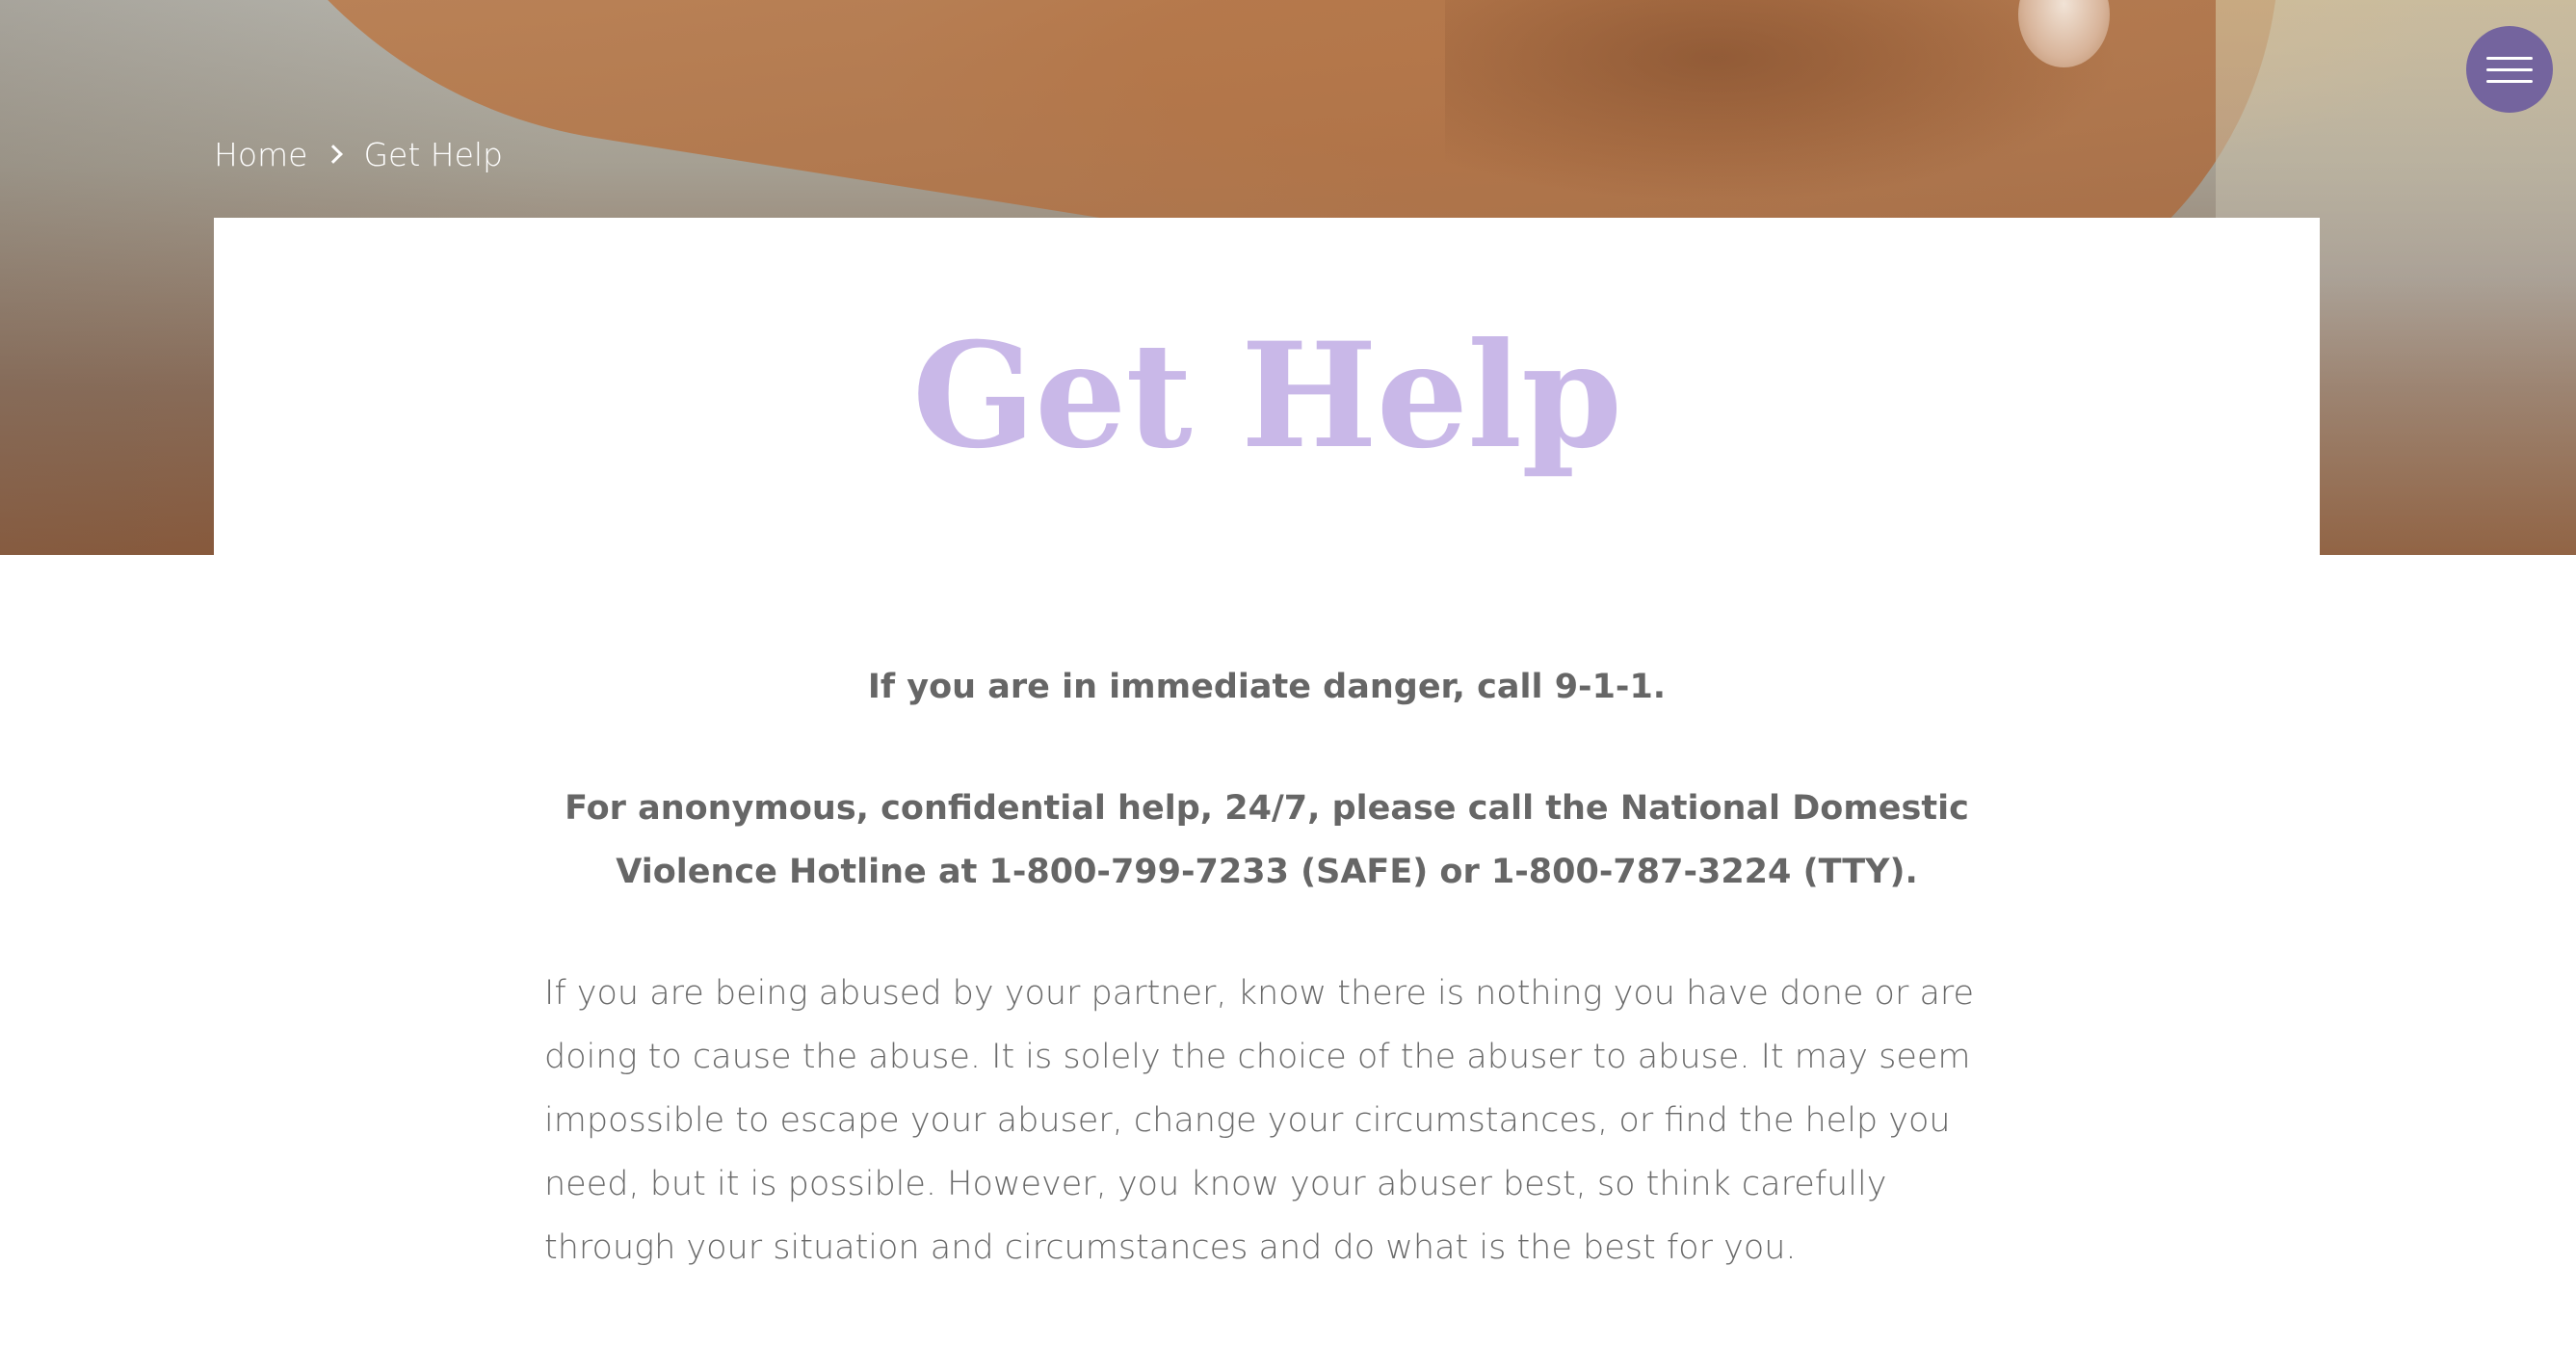 The width and height of the screenshot is (2576, 1372). I want to click on breadcrumb-home-link: Home, so click(261, 154).